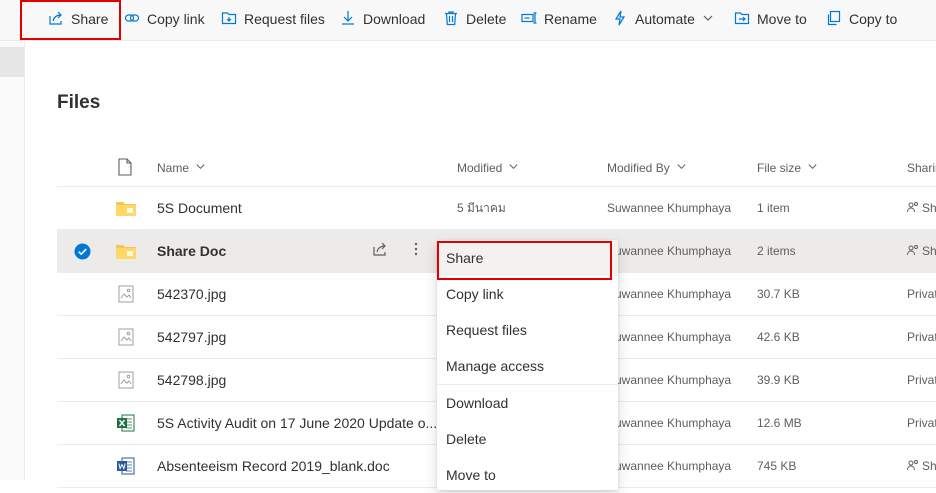 This screenshot has width=936, height=493. I want to click on rename-icon, so click(529, 19).